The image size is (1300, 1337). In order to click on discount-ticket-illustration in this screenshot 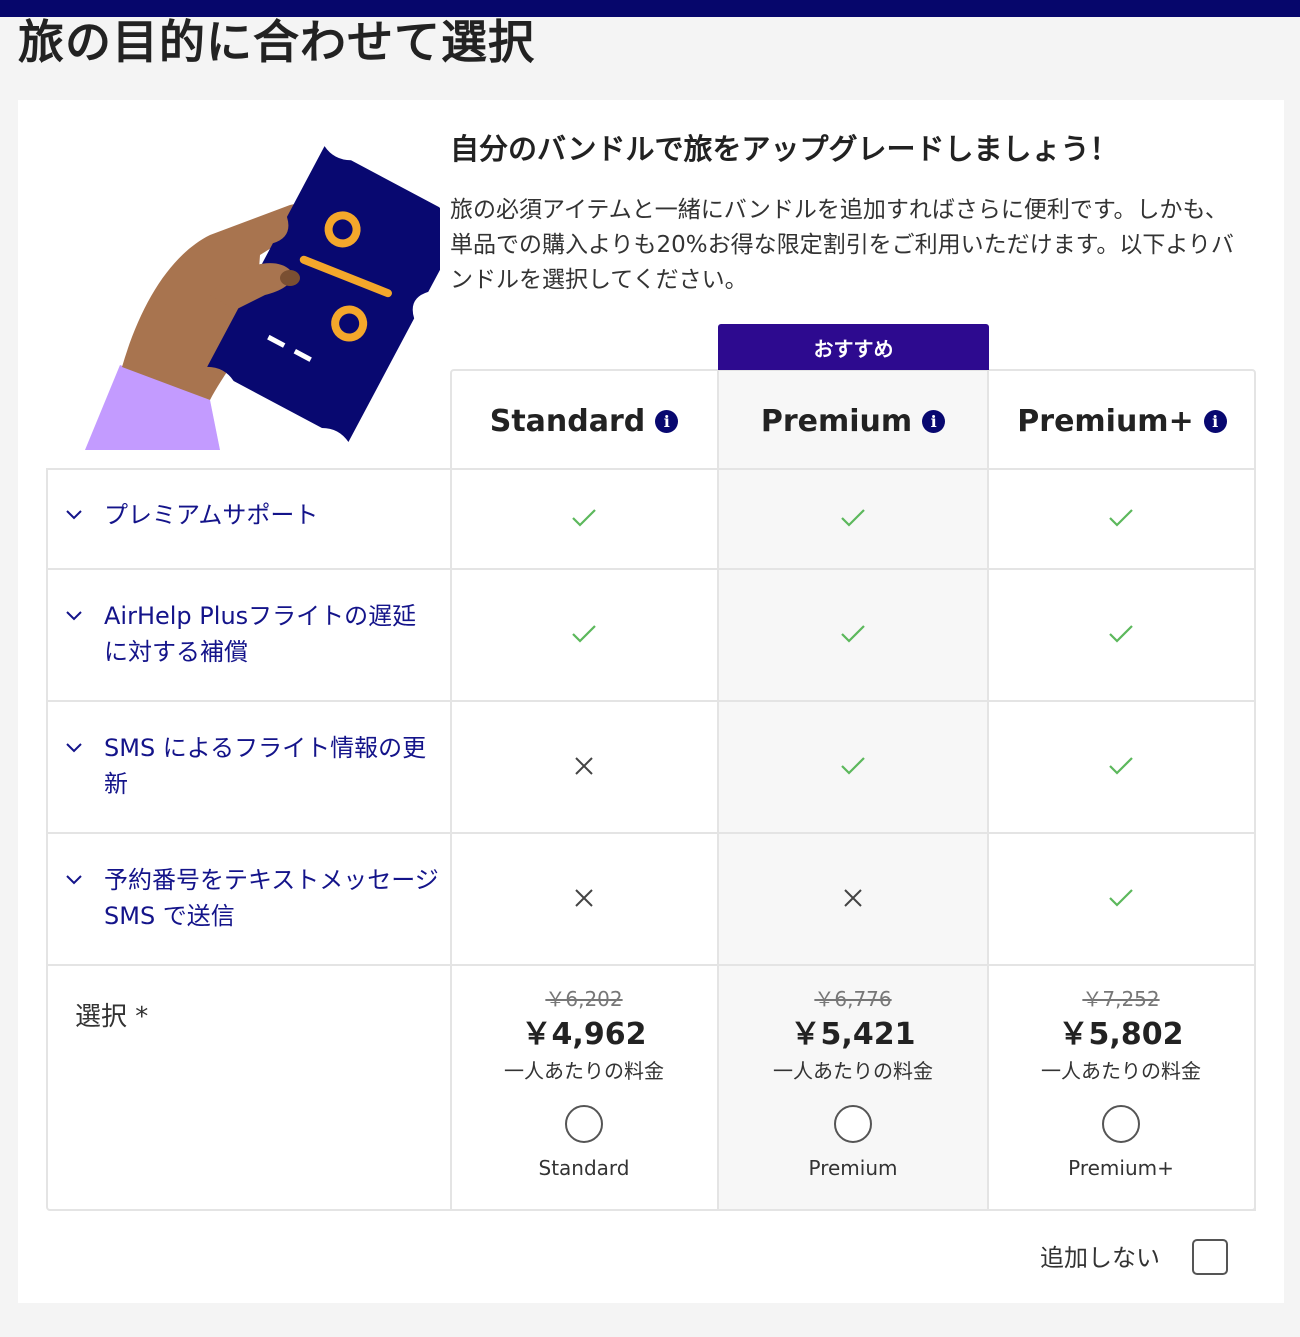, I will do `click(262, 298)`.